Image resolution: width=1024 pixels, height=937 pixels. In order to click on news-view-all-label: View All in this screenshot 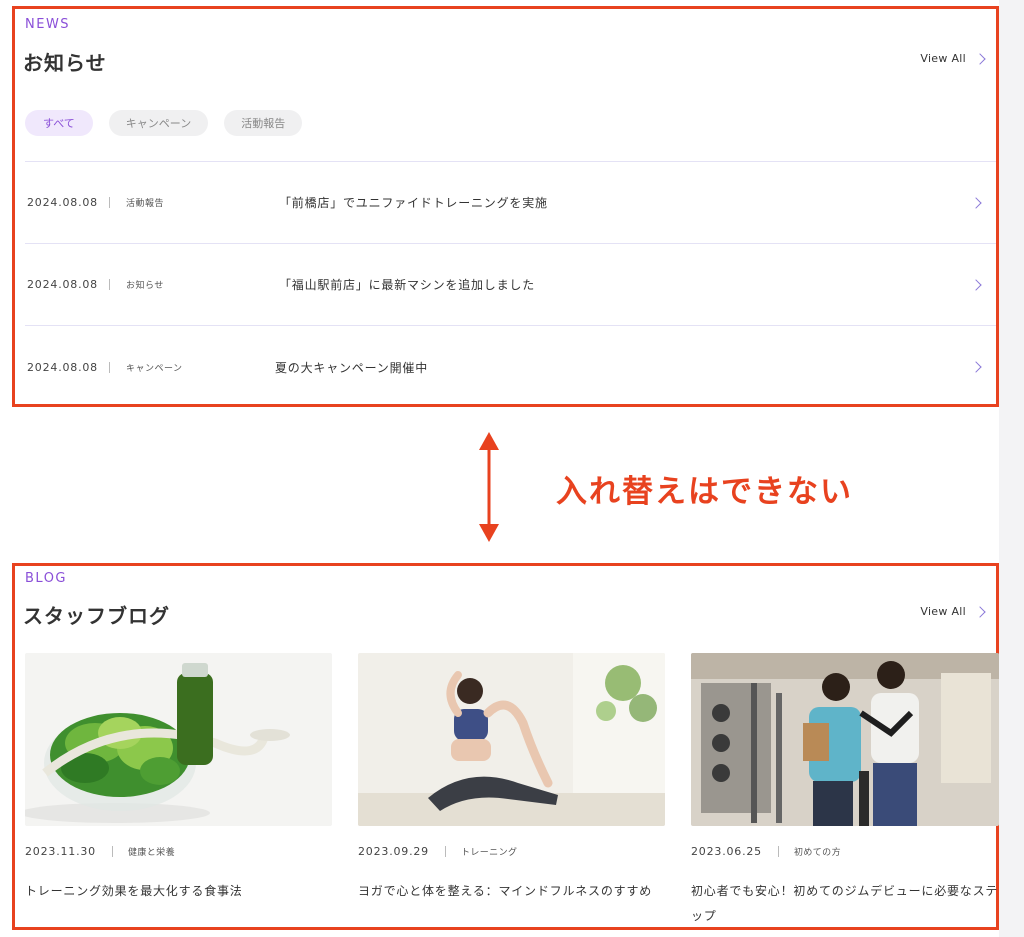, I will do `click(943, 58)`.